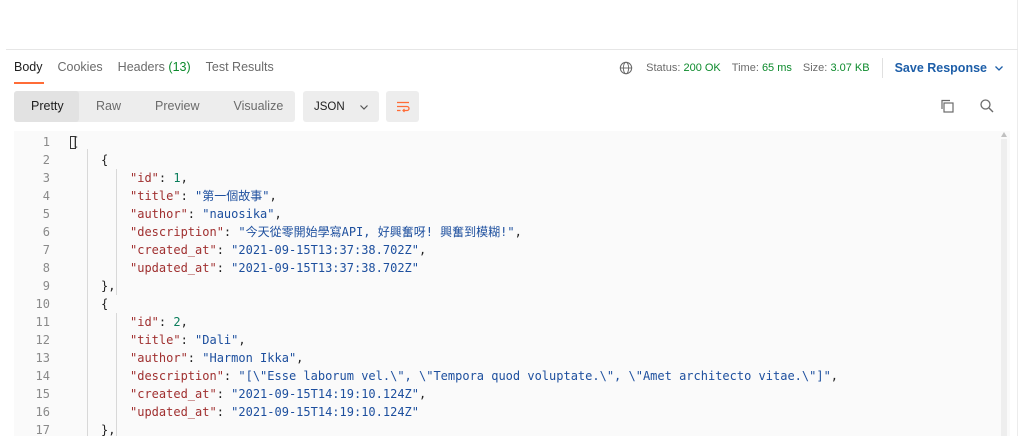  What do you see at coordinates (1017, 218) in the screenshot?
I see `panel-border` at bounding box center [1017, 218].